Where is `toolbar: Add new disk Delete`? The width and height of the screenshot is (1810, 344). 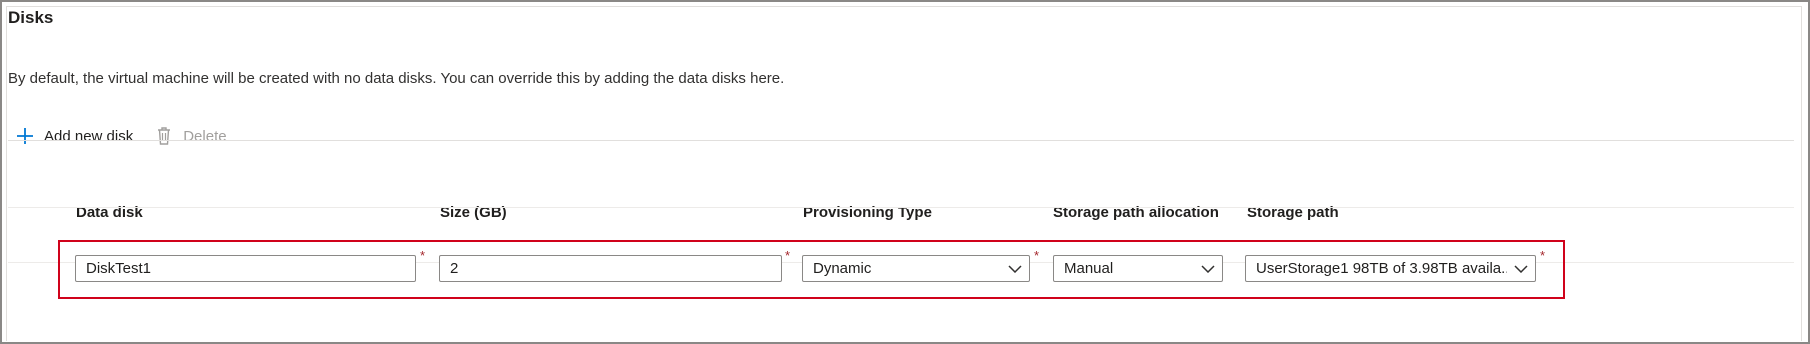
toolbar: Add new disk Delete is located at coordinates (130, 136).